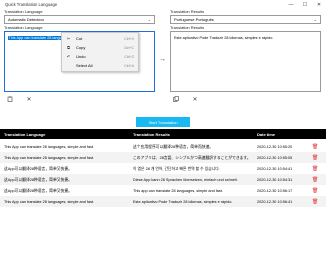 Image resolution: width=326 pixels, height=253 pixels. Describe the element at coordinates (68, 47) in the screenshot. I see `copy-icon: ⧉` at that location.